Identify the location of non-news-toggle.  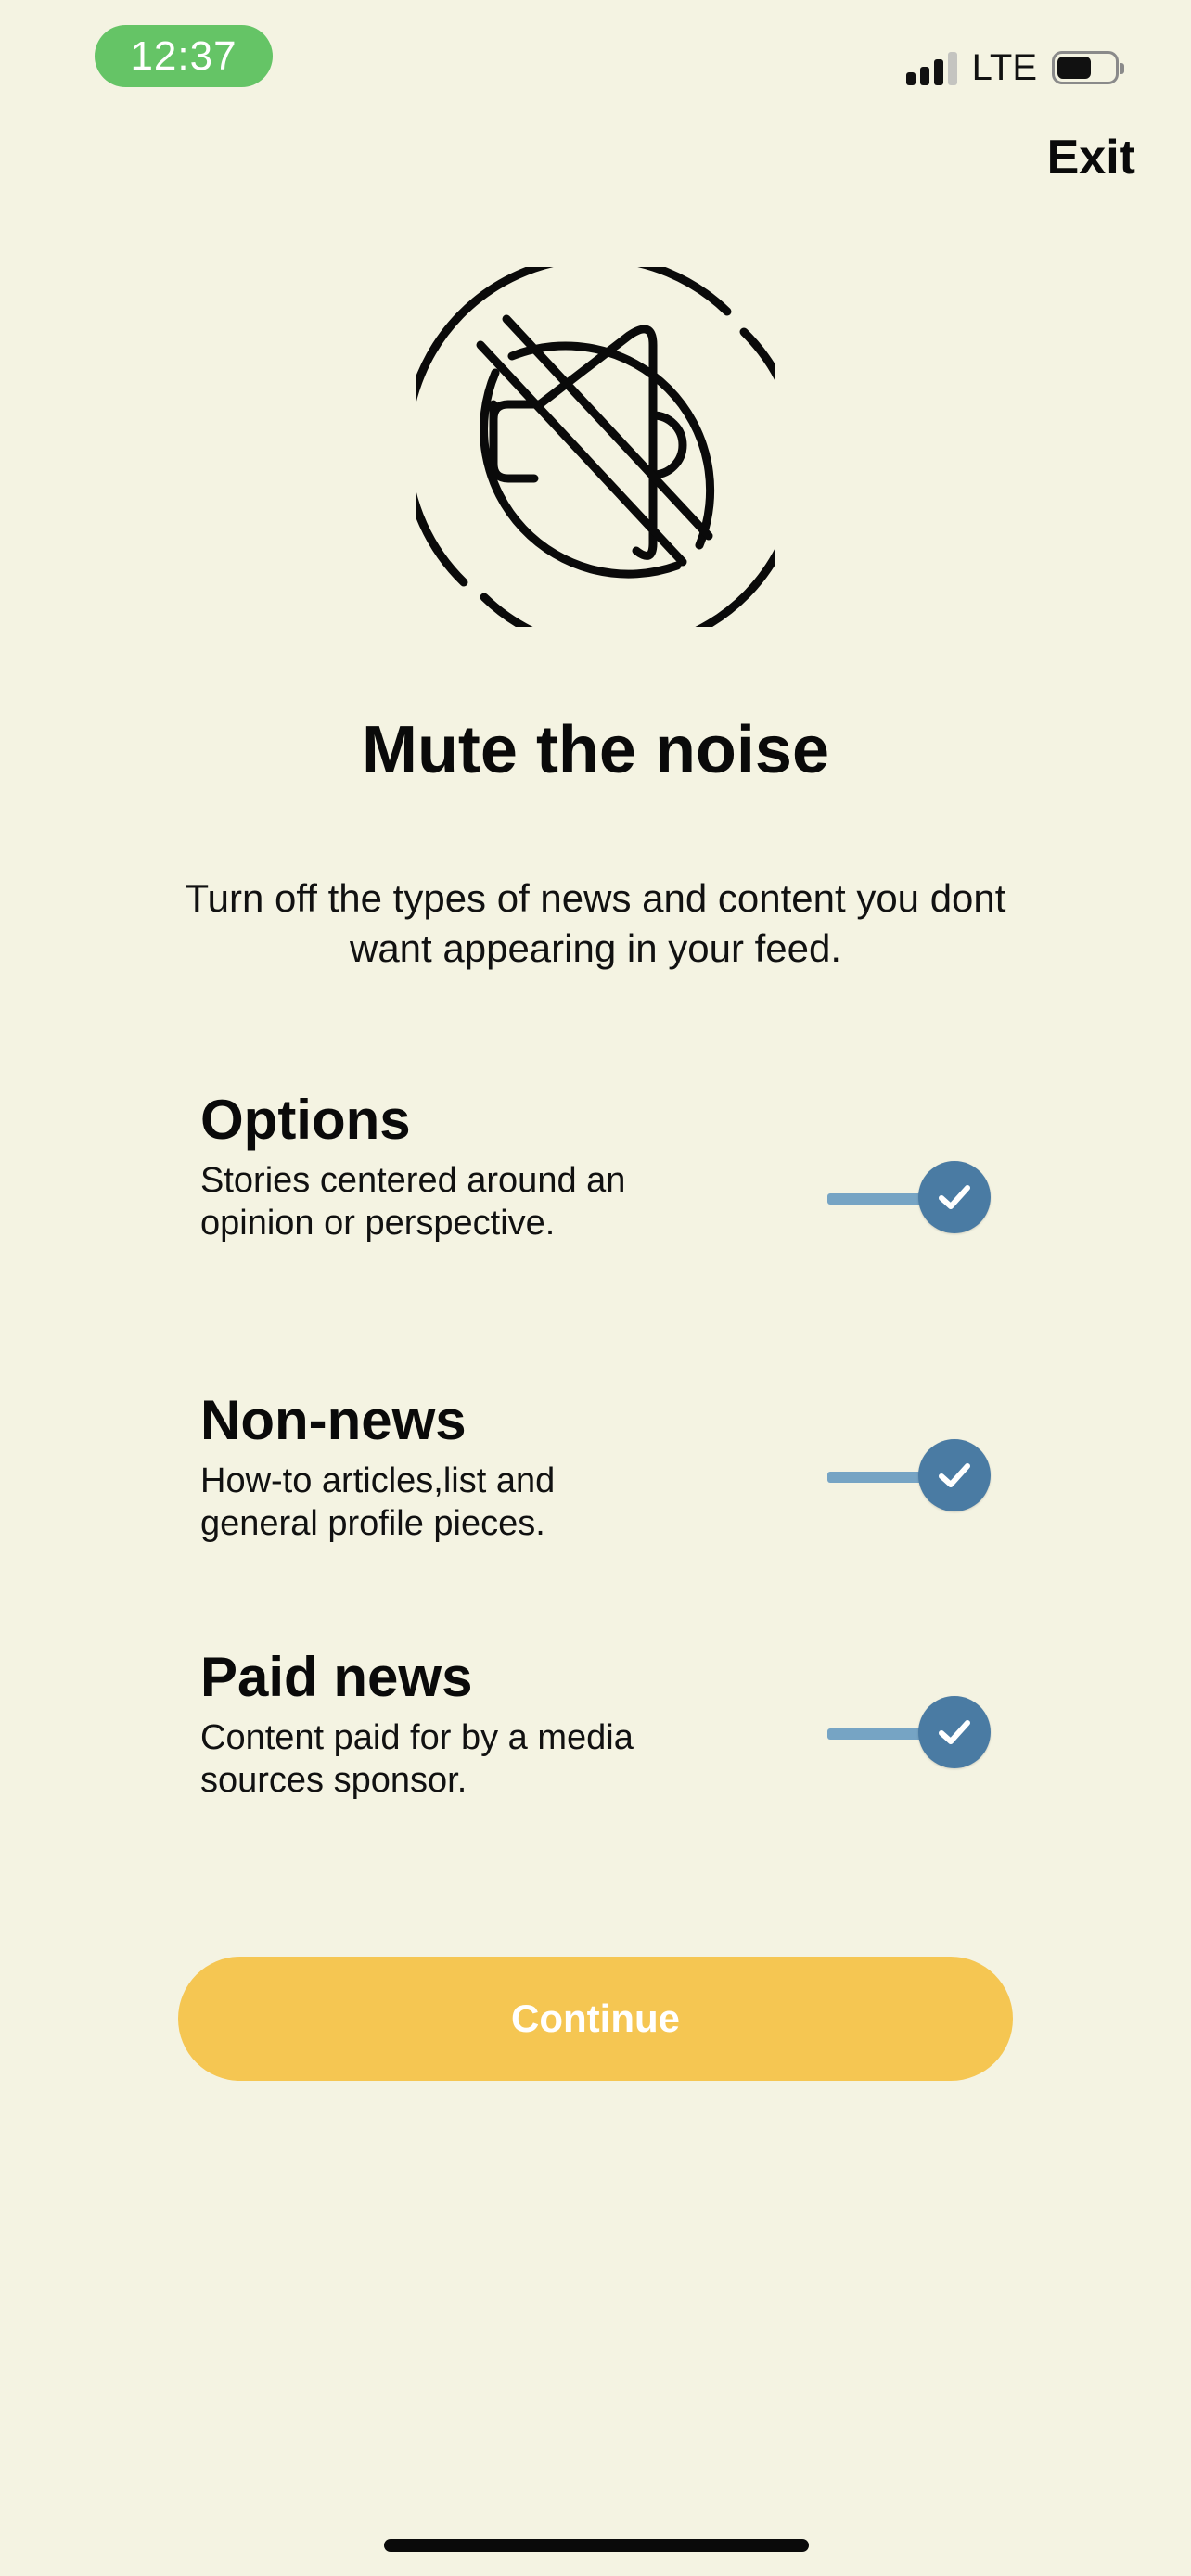
(909, 1476).